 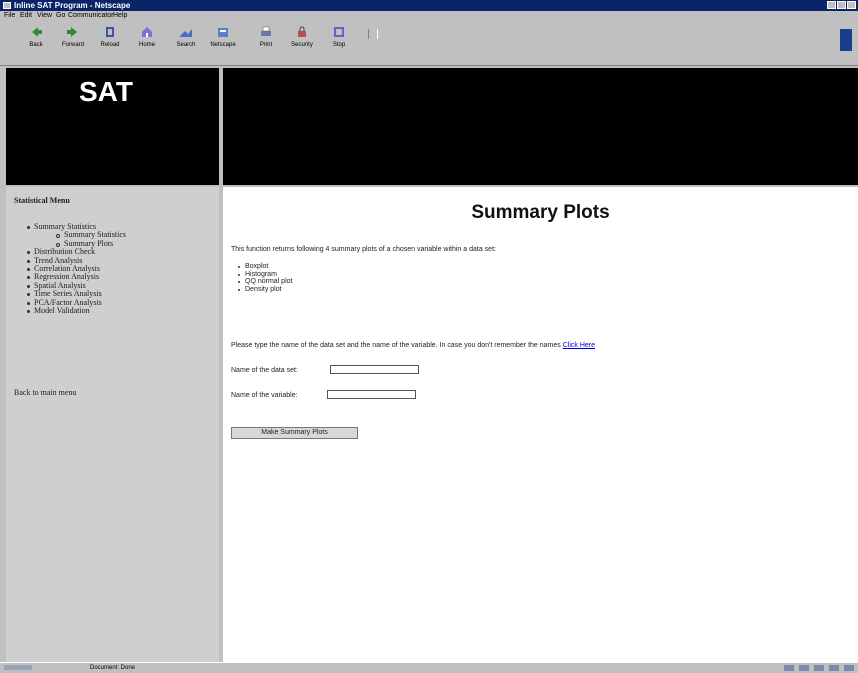 I want to click on netscape-button: Netscape, so click(x=223, y=42).